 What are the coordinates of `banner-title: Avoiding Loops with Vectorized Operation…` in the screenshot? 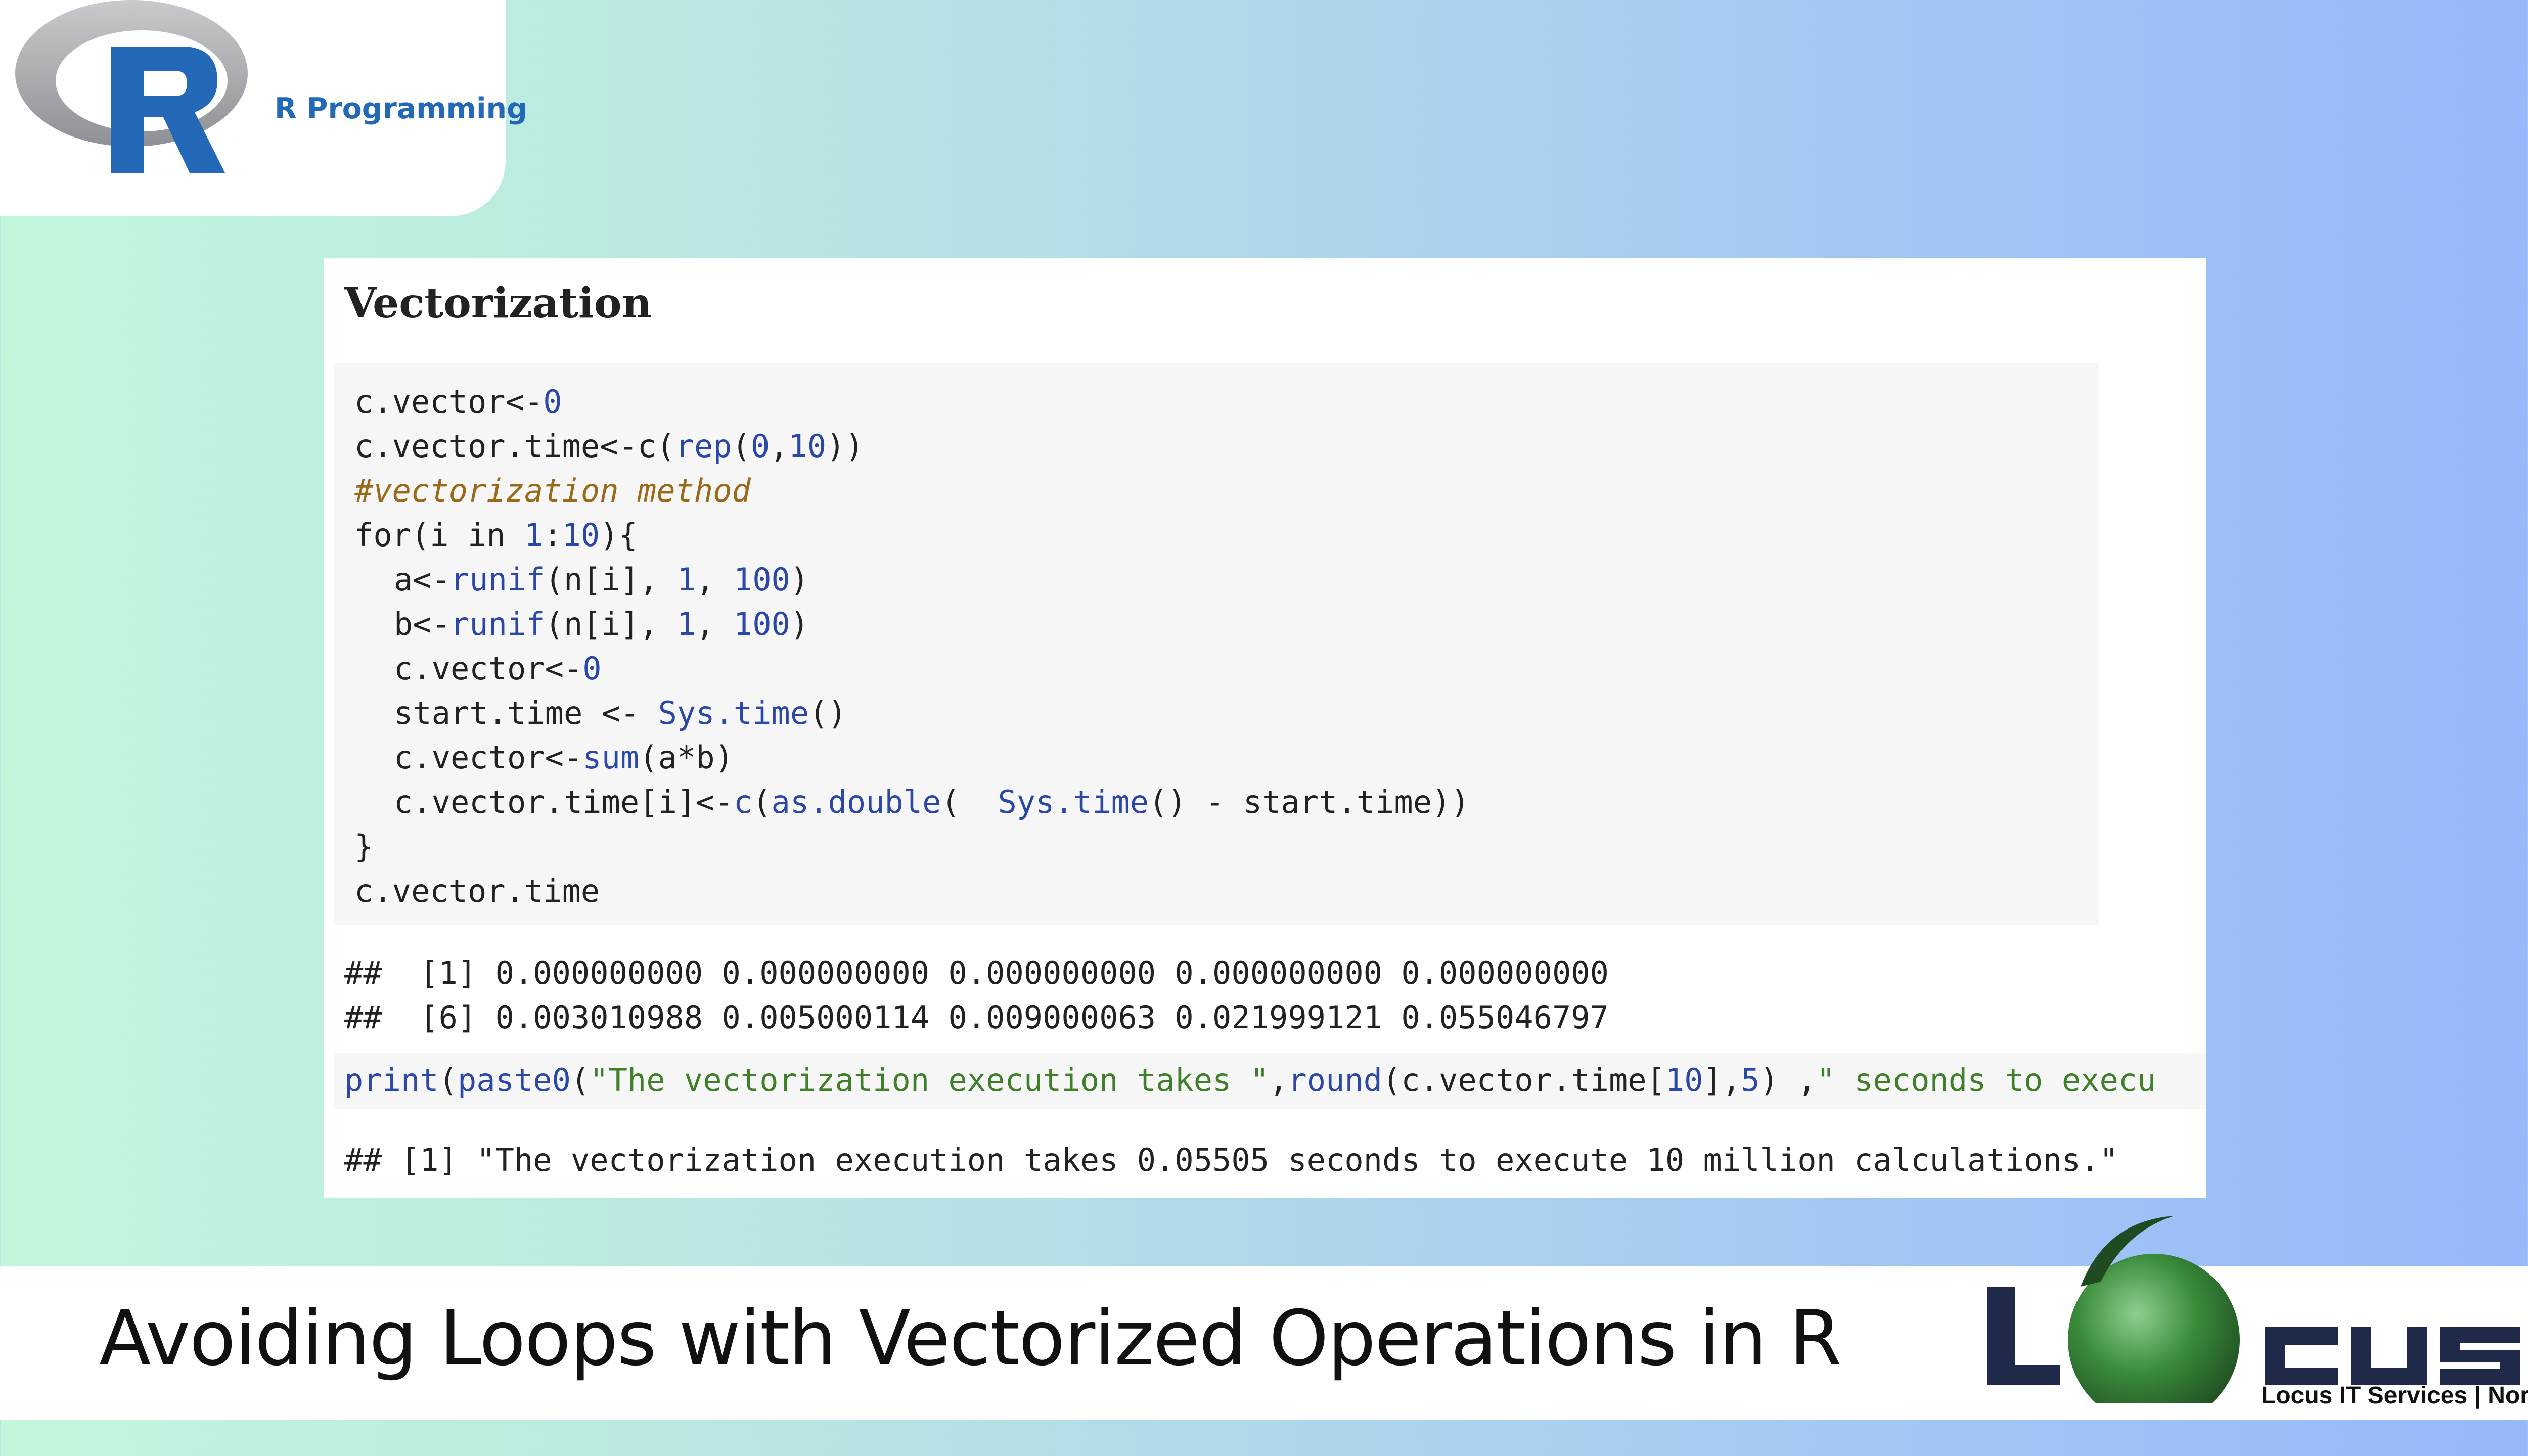 It's located at (971, 1339).